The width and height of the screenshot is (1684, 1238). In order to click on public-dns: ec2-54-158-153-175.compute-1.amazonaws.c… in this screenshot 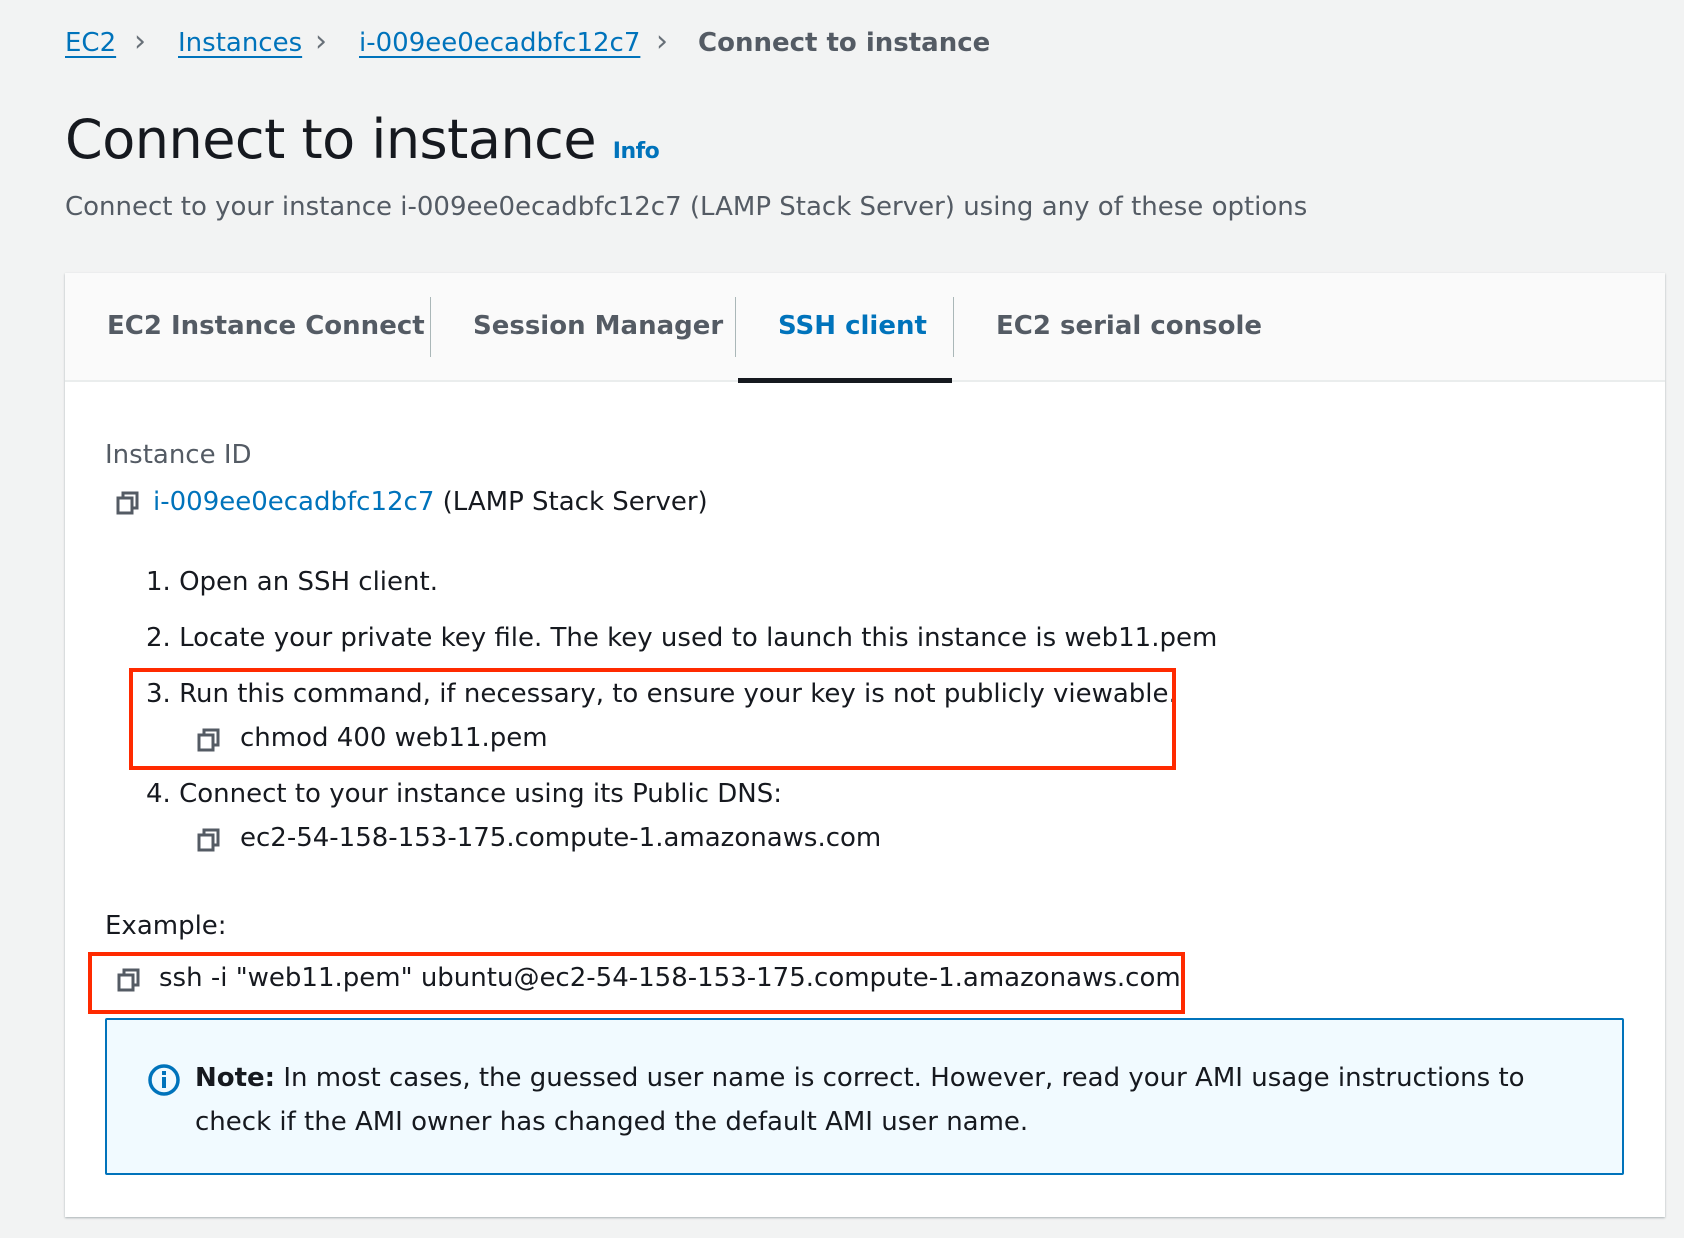, I will do `click(561, 838)`.